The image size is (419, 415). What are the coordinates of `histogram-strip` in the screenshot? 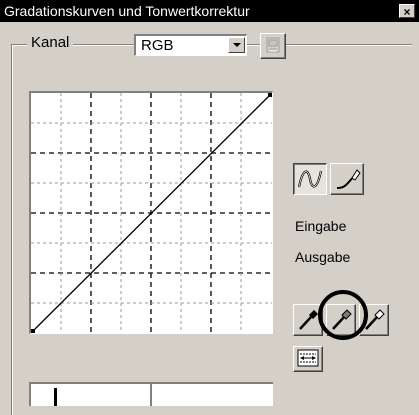 It's located at (151, 394).